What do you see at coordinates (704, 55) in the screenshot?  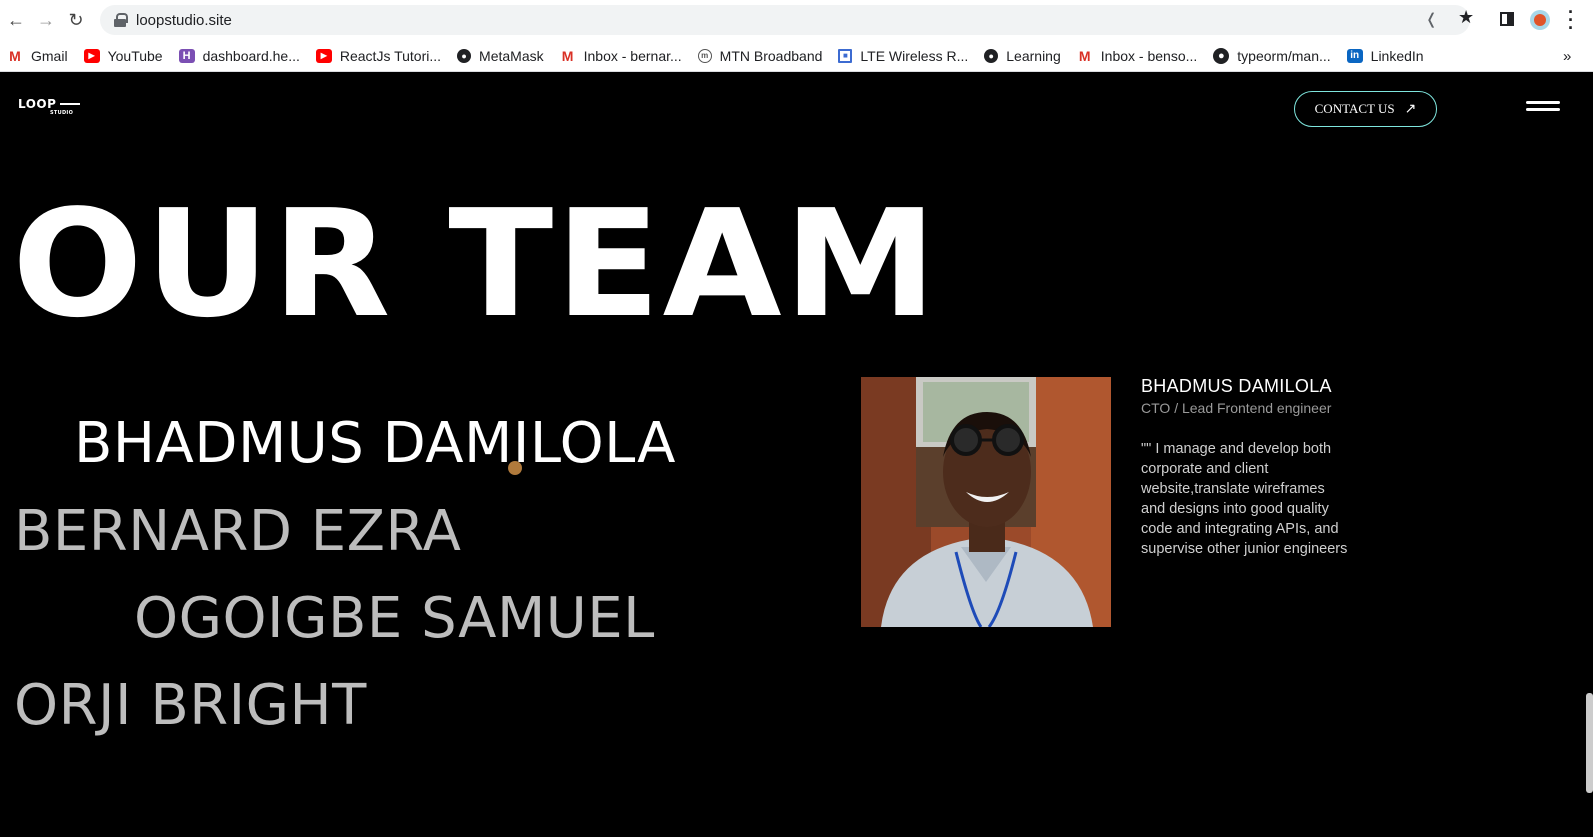 I see `mtn-icon: m` at bounding box center [704, 55].